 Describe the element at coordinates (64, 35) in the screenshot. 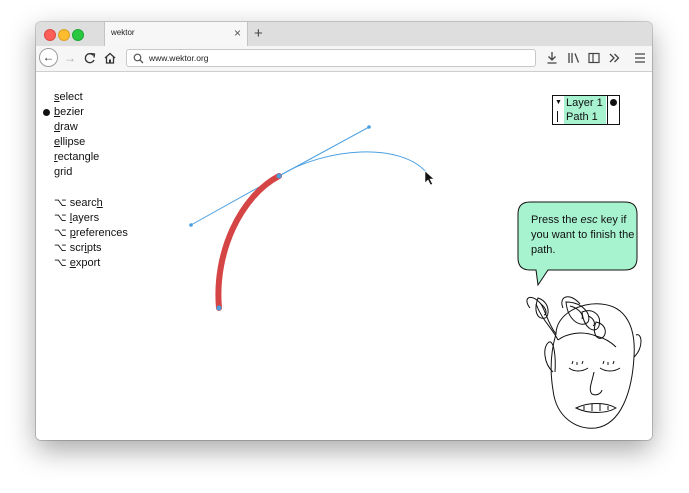

I see `minimize-window-button` at that location.